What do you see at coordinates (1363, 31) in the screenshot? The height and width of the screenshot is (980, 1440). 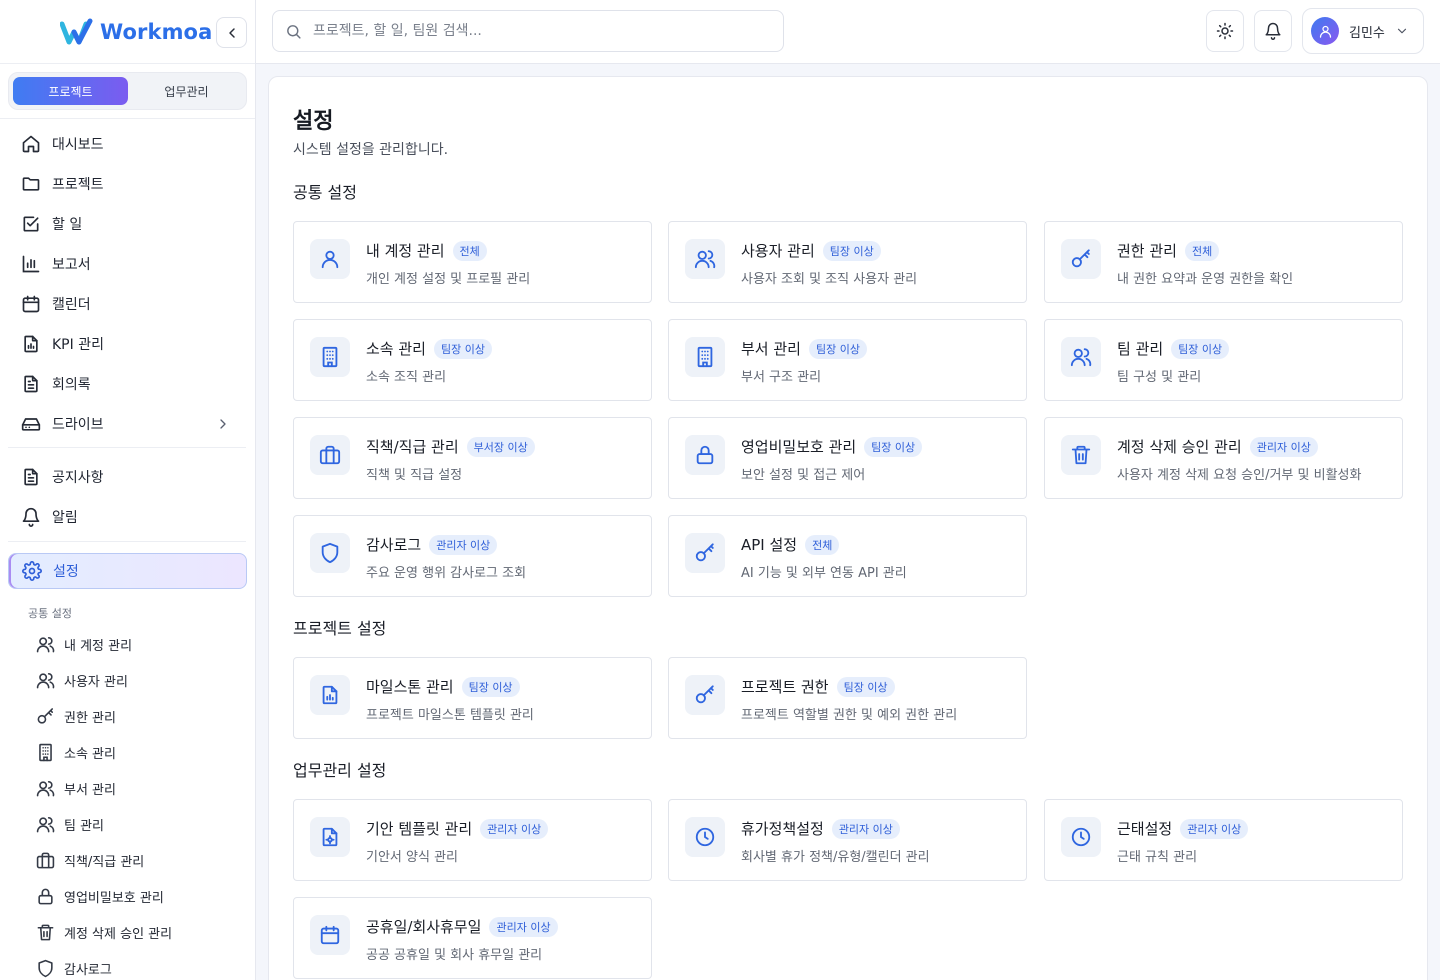 I see `user-menu-button: 김민수` at bounding box center [1363, 31].